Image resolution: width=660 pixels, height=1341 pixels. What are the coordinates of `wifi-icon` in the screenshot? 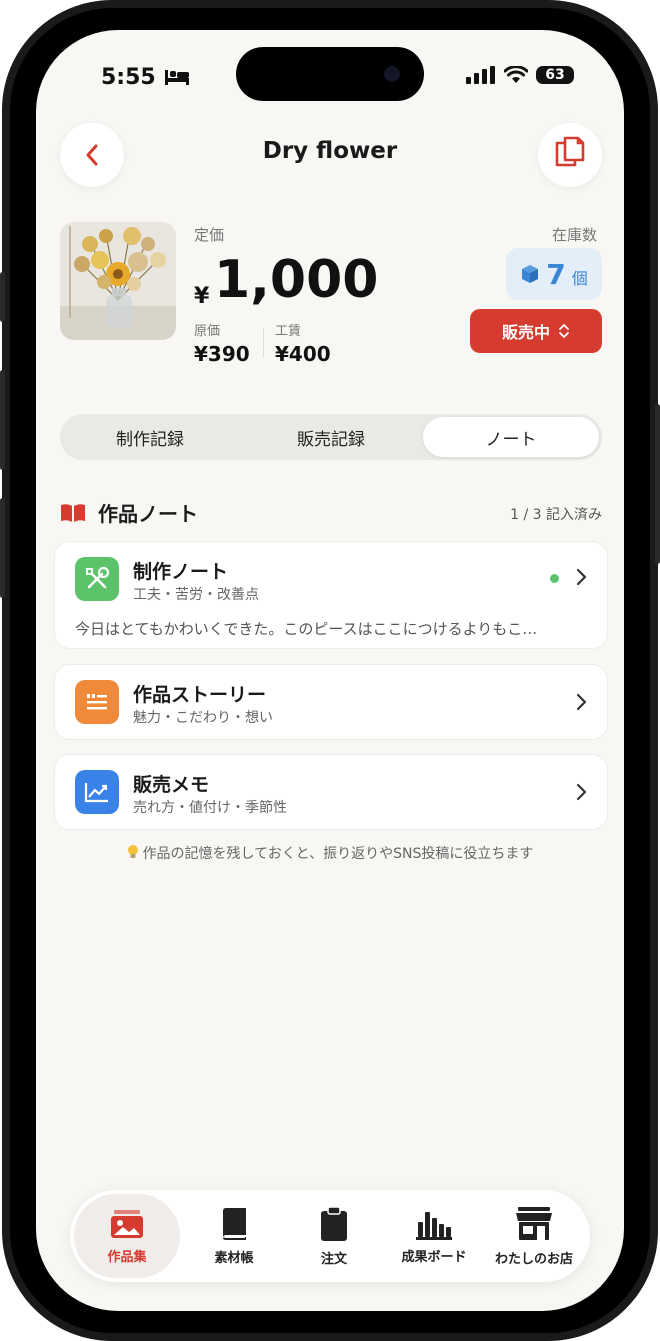 It's located at (516, 74).